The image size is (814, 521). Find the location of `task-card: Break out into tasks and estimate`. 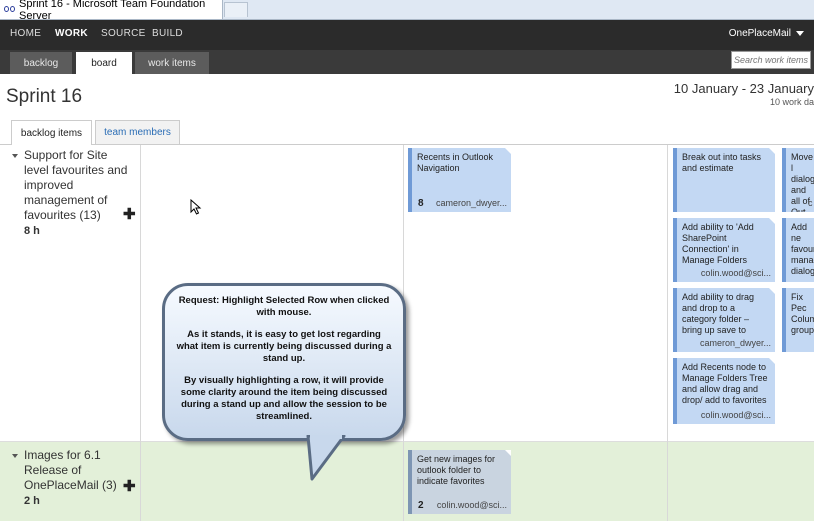

task-card: Break out into tasks and estimate is located at coordinates (724, 180).